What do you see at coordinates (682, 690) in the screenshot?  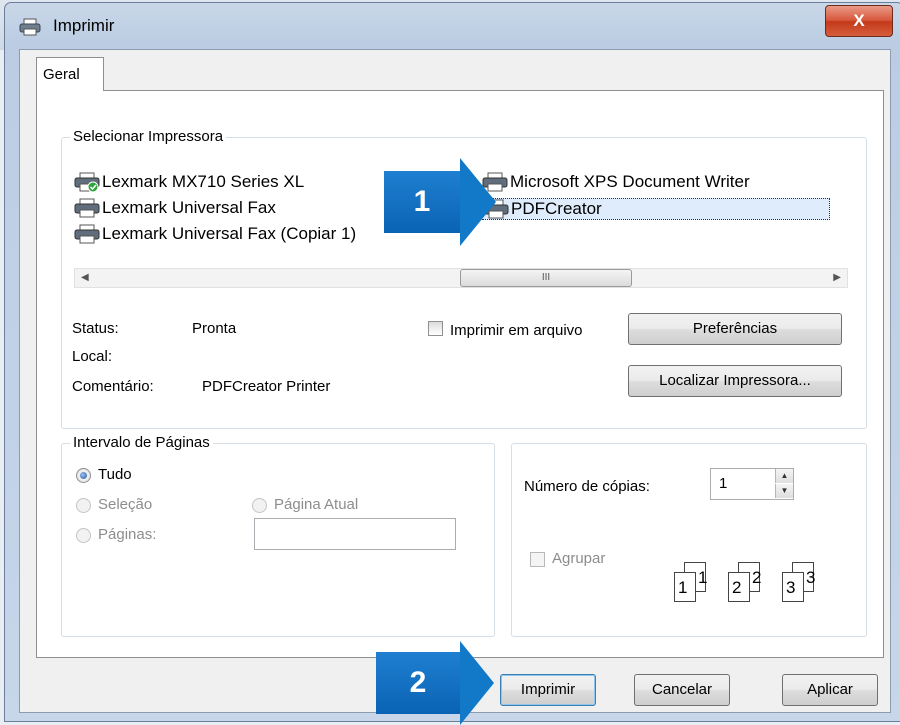 I see `cancel-button: Cancelar` at bounding box center [682, 690].